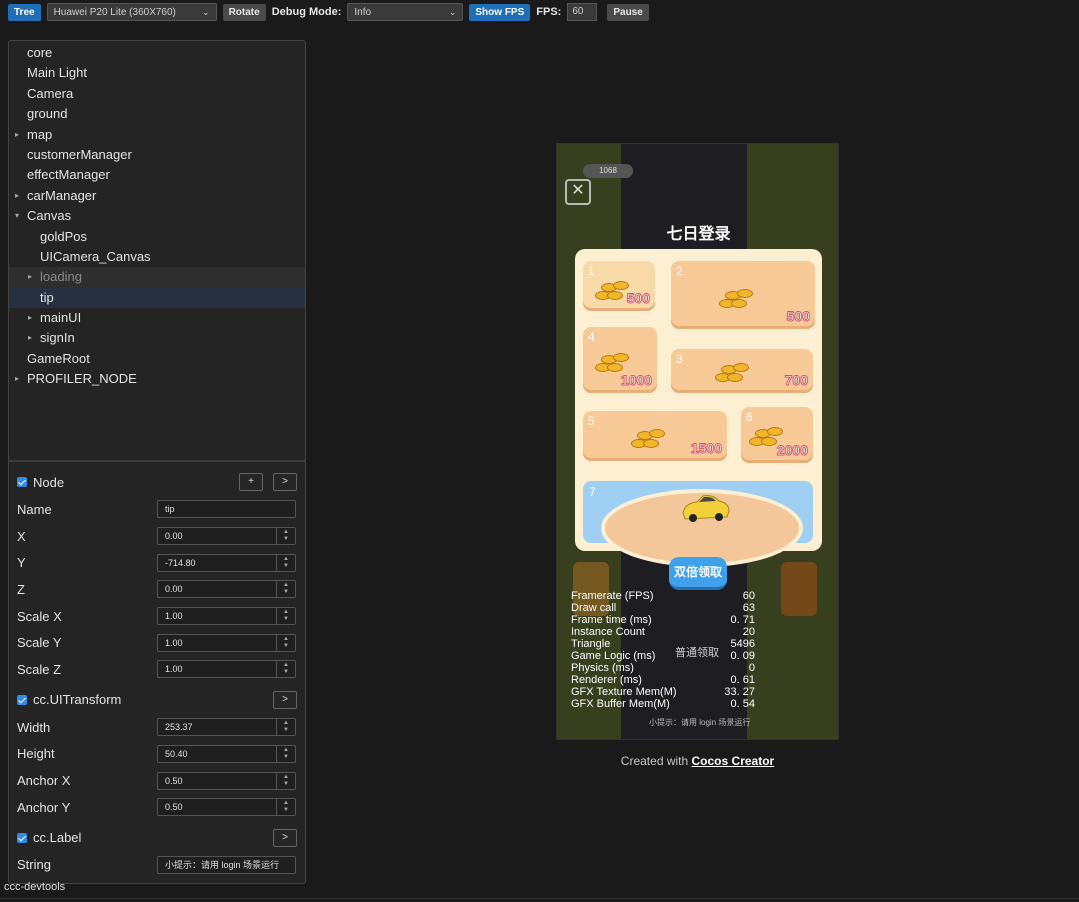 The height and width of the screenshot is (902, 1079). Describe the element at coordinates (663, 644) in the screenshot. I see `stat-row: Triangle 5496` at that location.